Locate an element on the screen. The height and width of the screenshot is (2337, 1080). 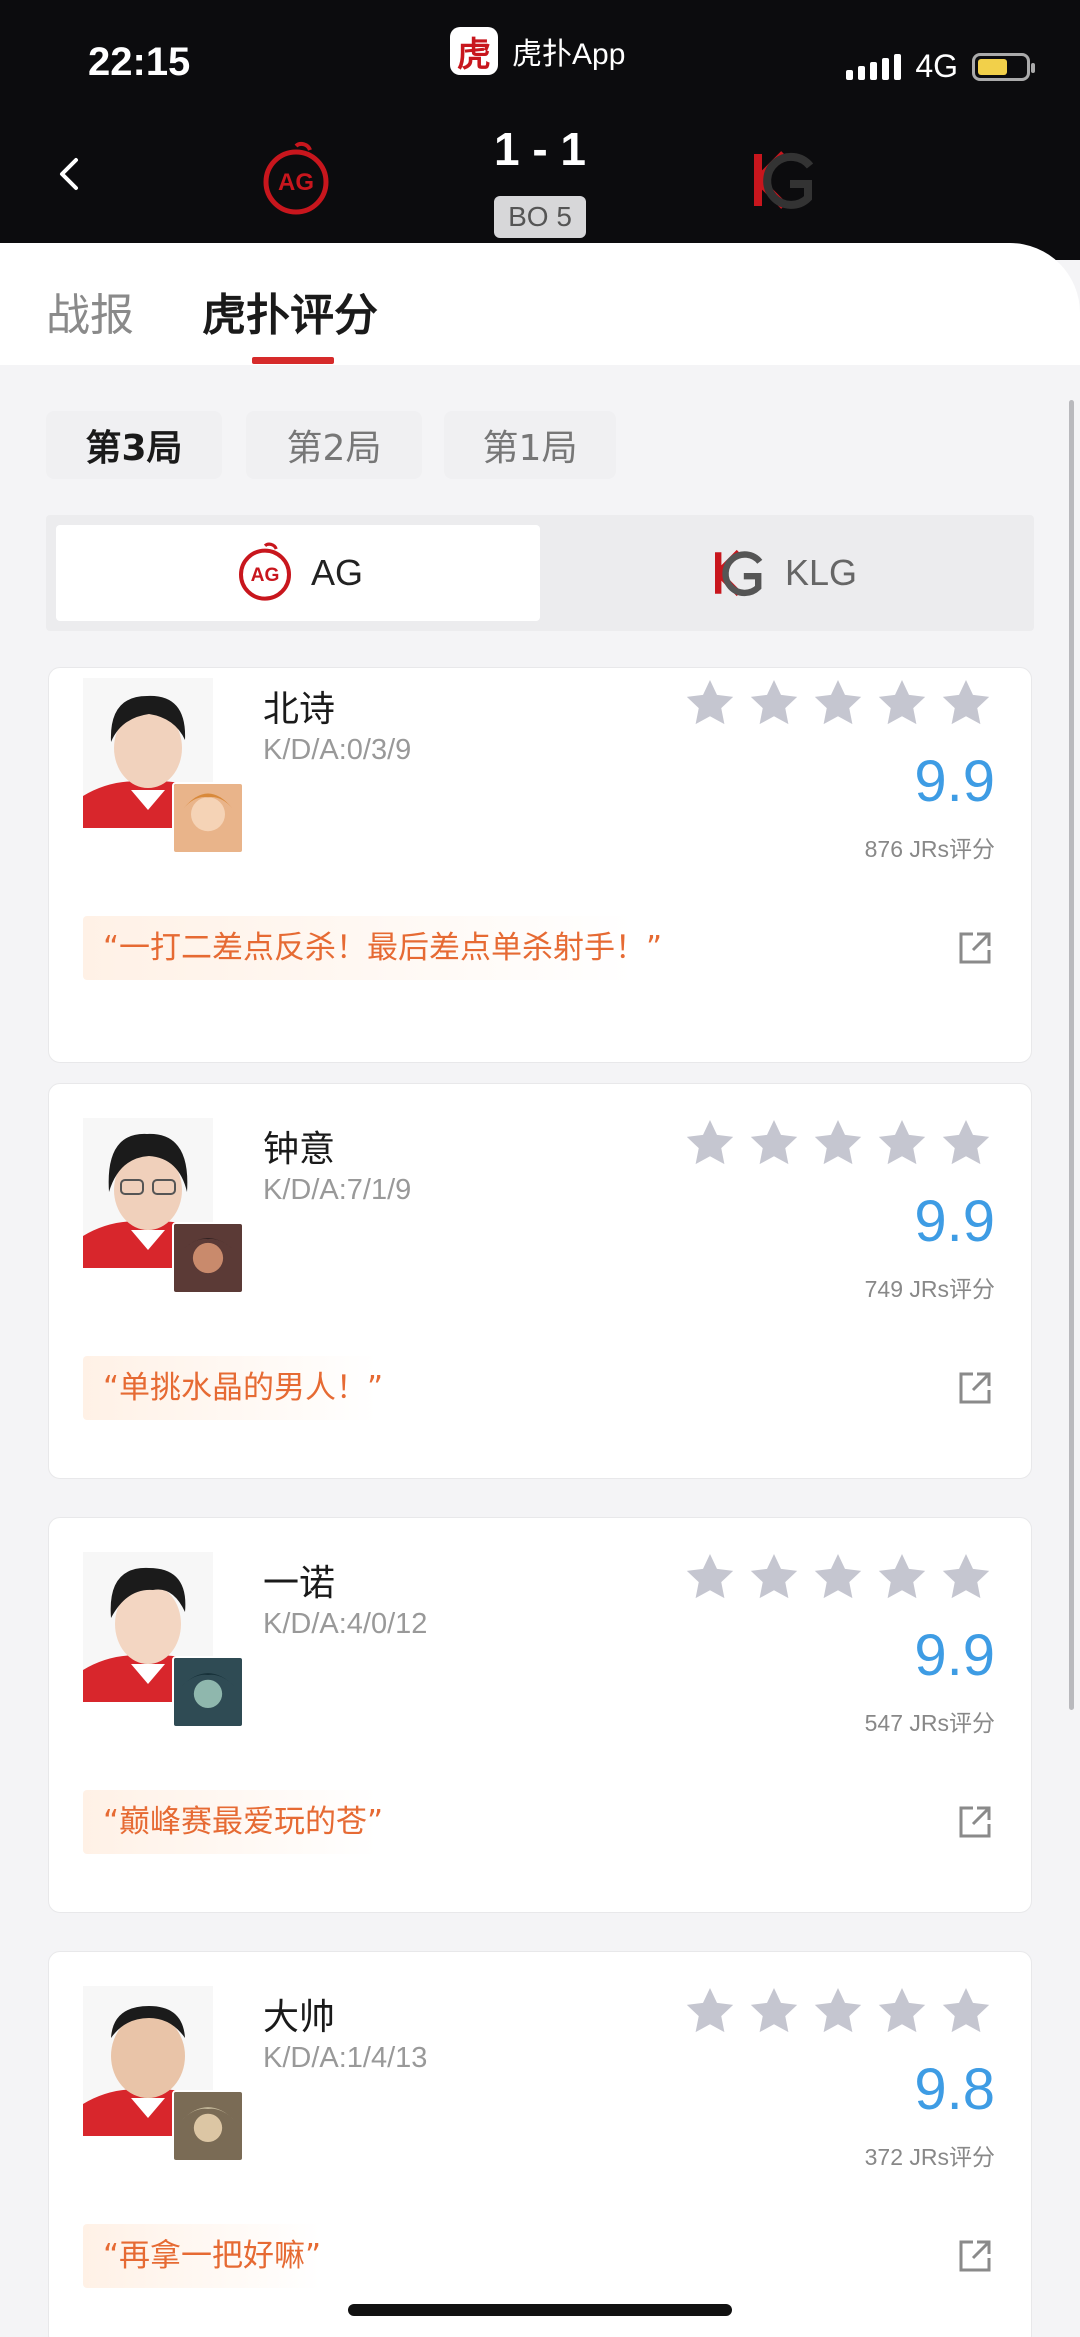
team-option-klg: KLG is located at coordinates (782, 573).